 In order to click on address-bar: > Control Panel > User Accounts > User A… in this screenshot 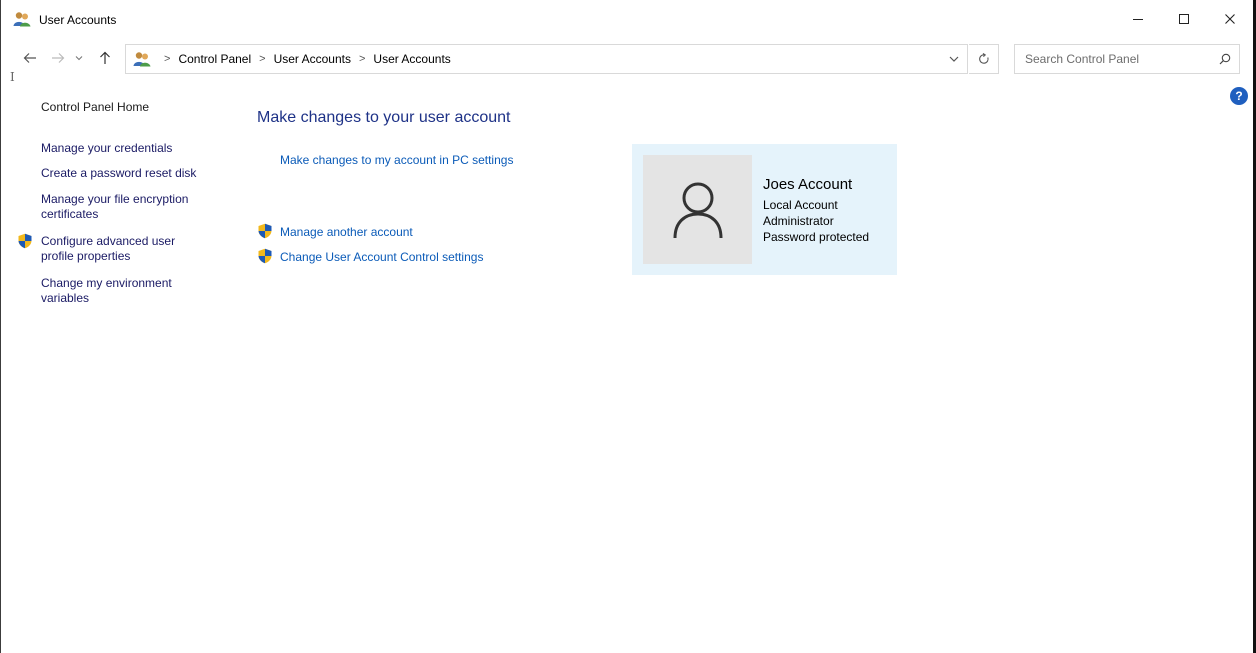, I will do `click(546, 59)`.